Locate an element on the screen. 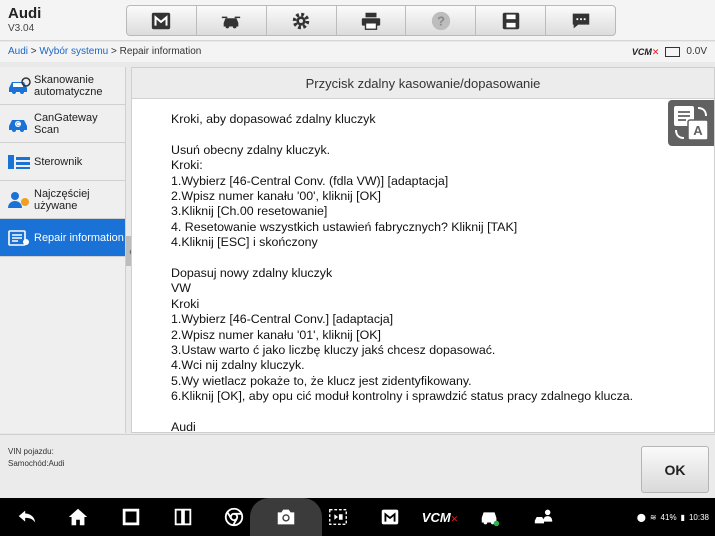 The image size is (715, 536). remote-expert-button is located at coordinates (544, 517).